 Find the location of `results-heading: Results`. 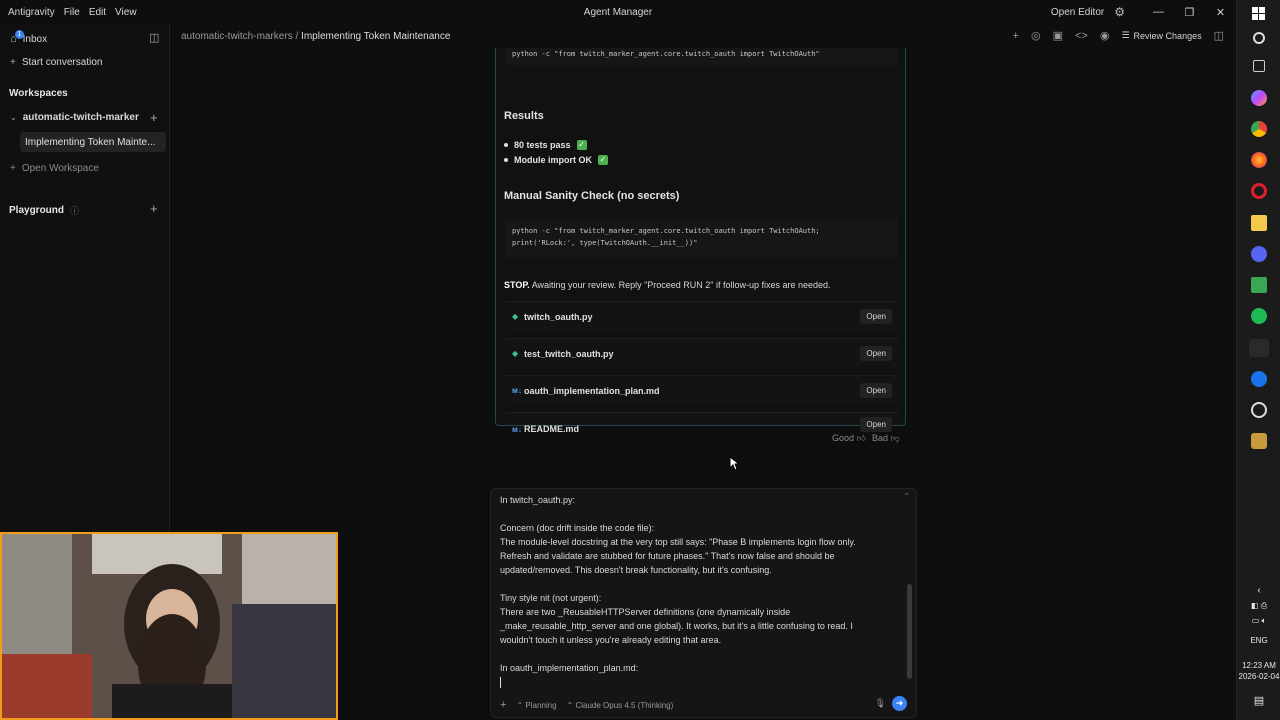

results-heading: Results is located at coordinates (524, 116).